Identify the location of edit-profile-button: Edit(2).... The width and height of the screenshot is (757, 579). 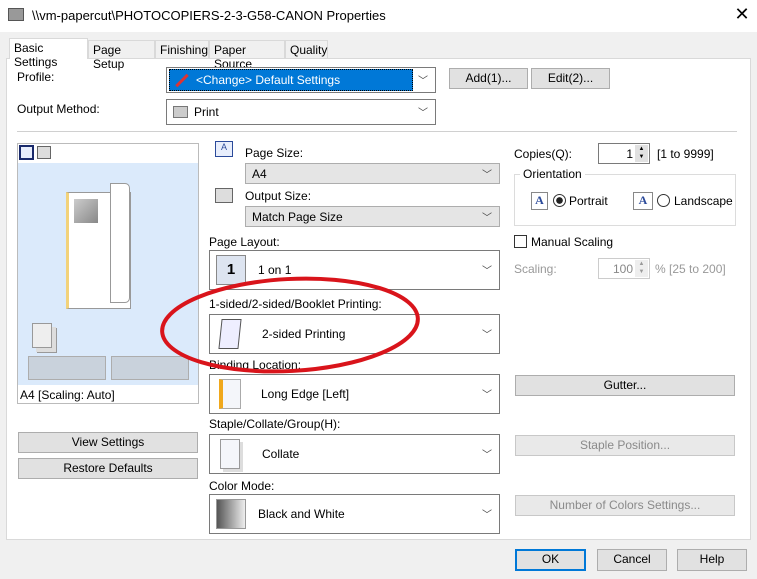
(570, 78).